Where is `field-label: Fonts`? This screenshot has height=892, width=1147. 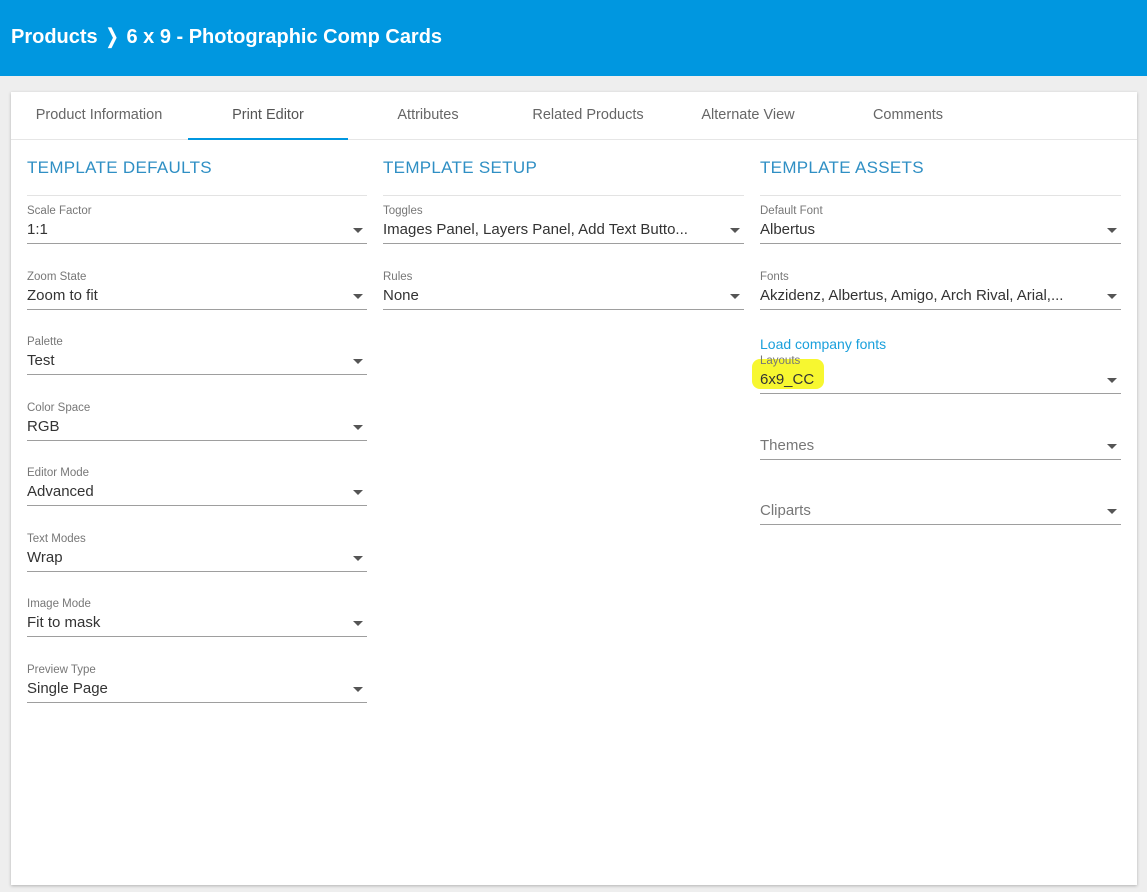 field-label: Fonts is located at coordinates (774, 277).